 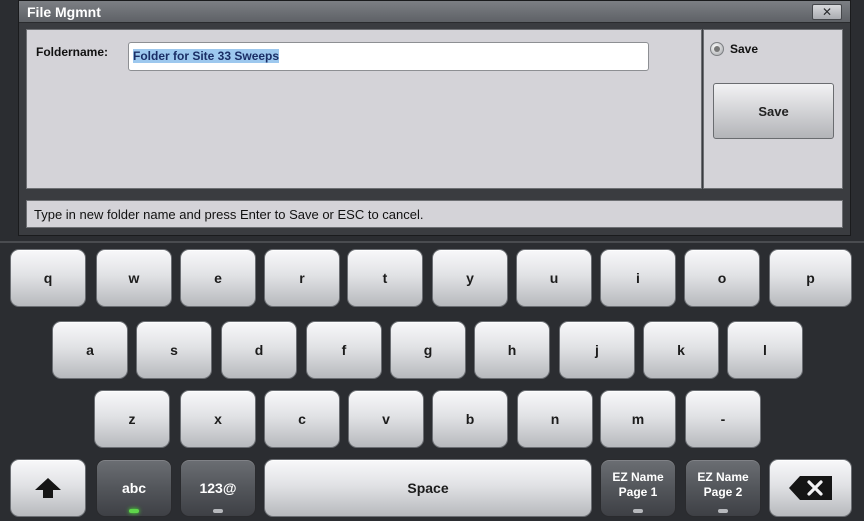 I want to click on key-r: r, so click(x=302, y=278).